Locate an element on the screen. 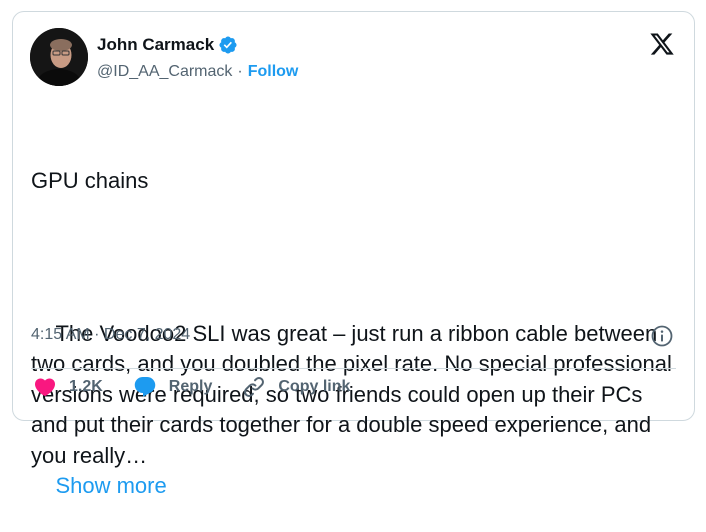 This screenshot has height=532, width=706. copy-link-label: Copy link is located at coordinates (314, 386).